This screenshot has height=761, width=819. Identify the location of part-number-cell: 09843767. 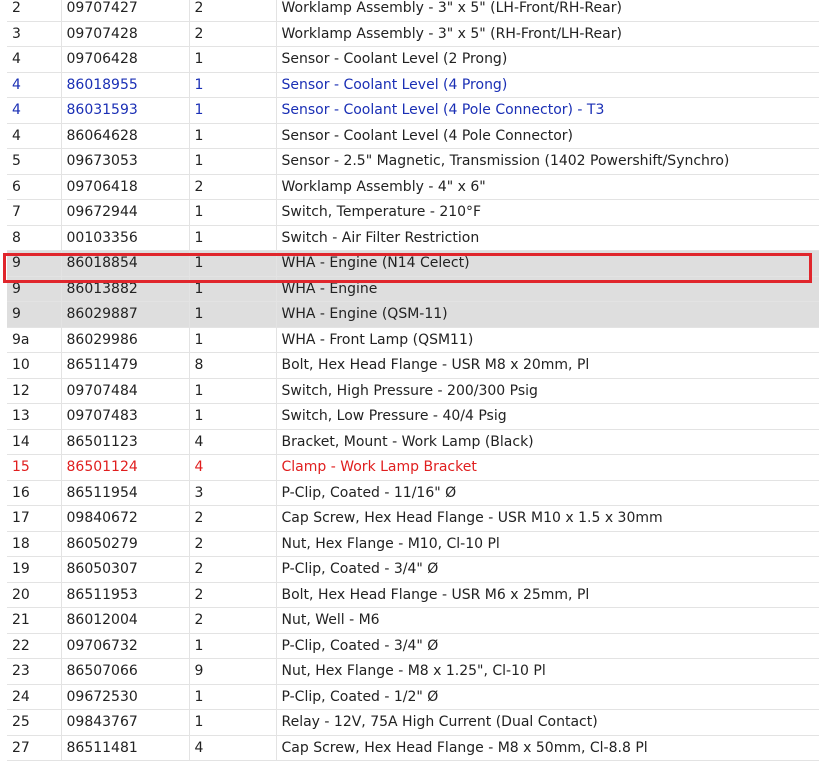
(124, 722).